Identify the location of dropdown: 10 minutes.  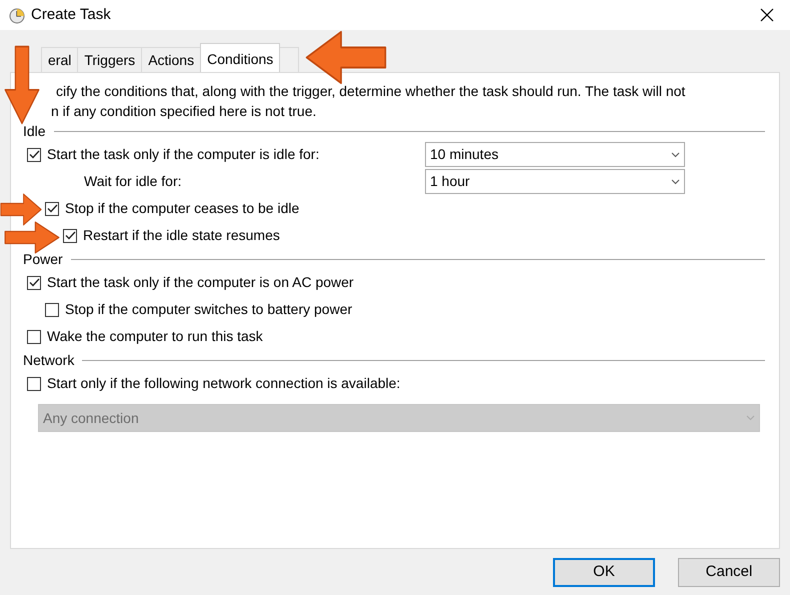
(555, 154).